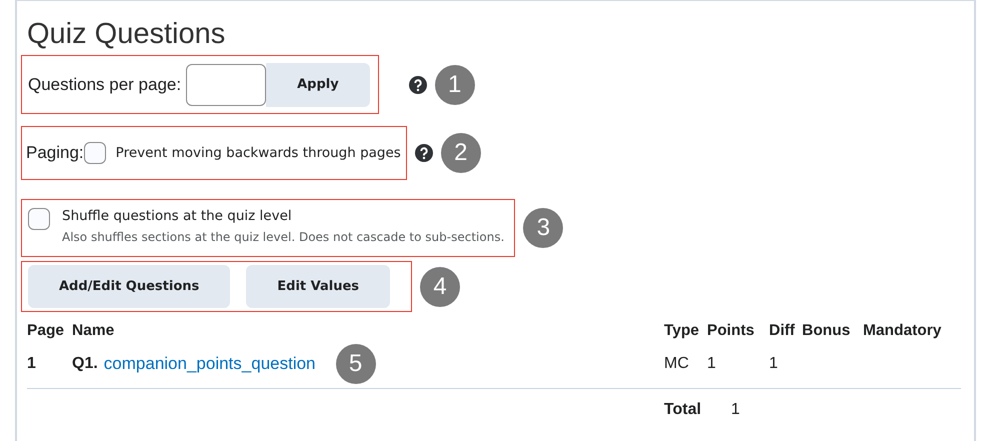 This screenshot has width=990, height=441. Describe the element at coordinates (105, 84) in the screenshot. I see `questions-per-page-label: Questions per page:` at that location.